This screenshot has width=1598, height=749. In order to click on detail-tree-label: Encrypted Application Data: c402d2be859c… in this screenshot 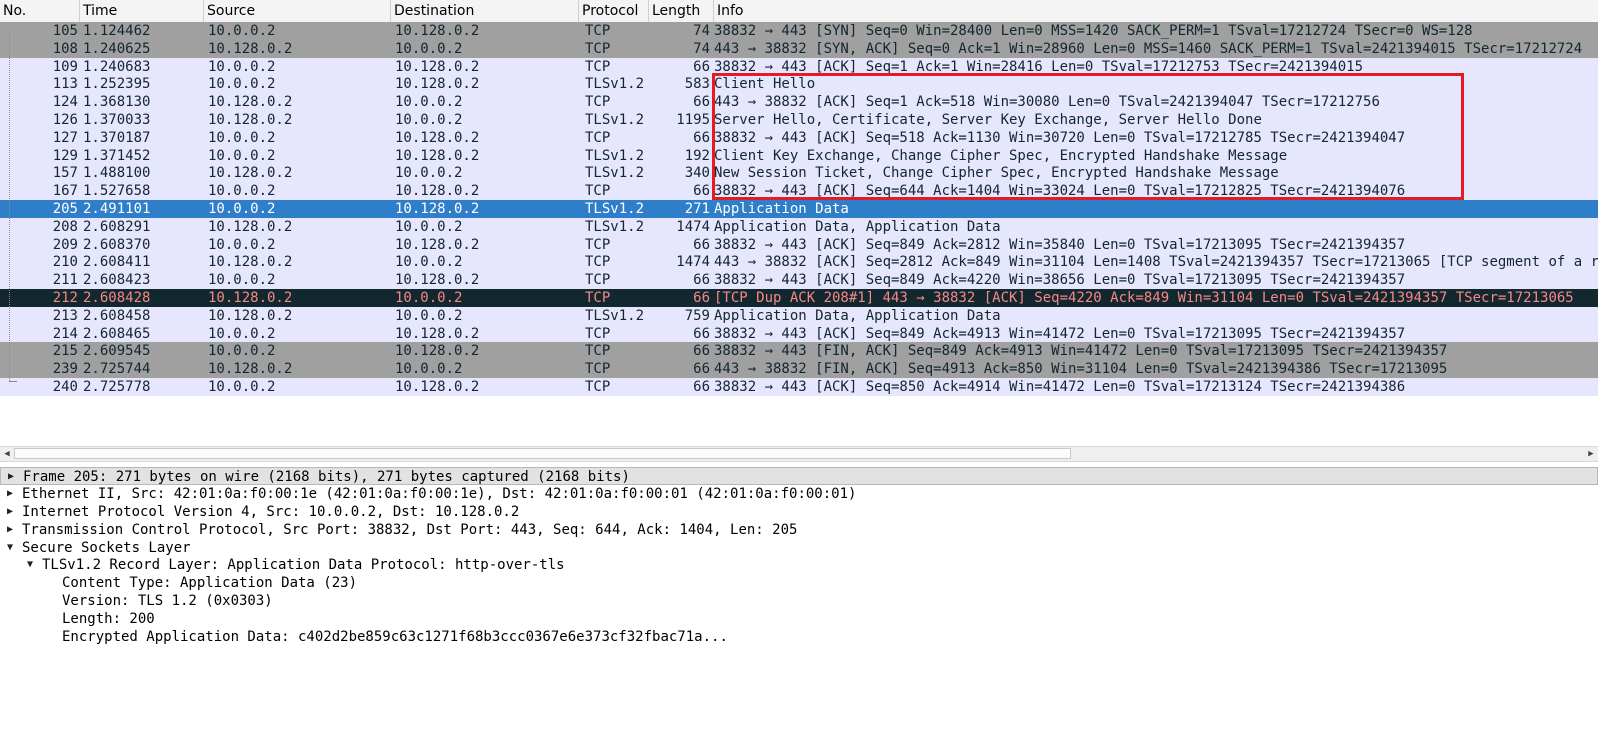, I will do `click(395, 637)`.